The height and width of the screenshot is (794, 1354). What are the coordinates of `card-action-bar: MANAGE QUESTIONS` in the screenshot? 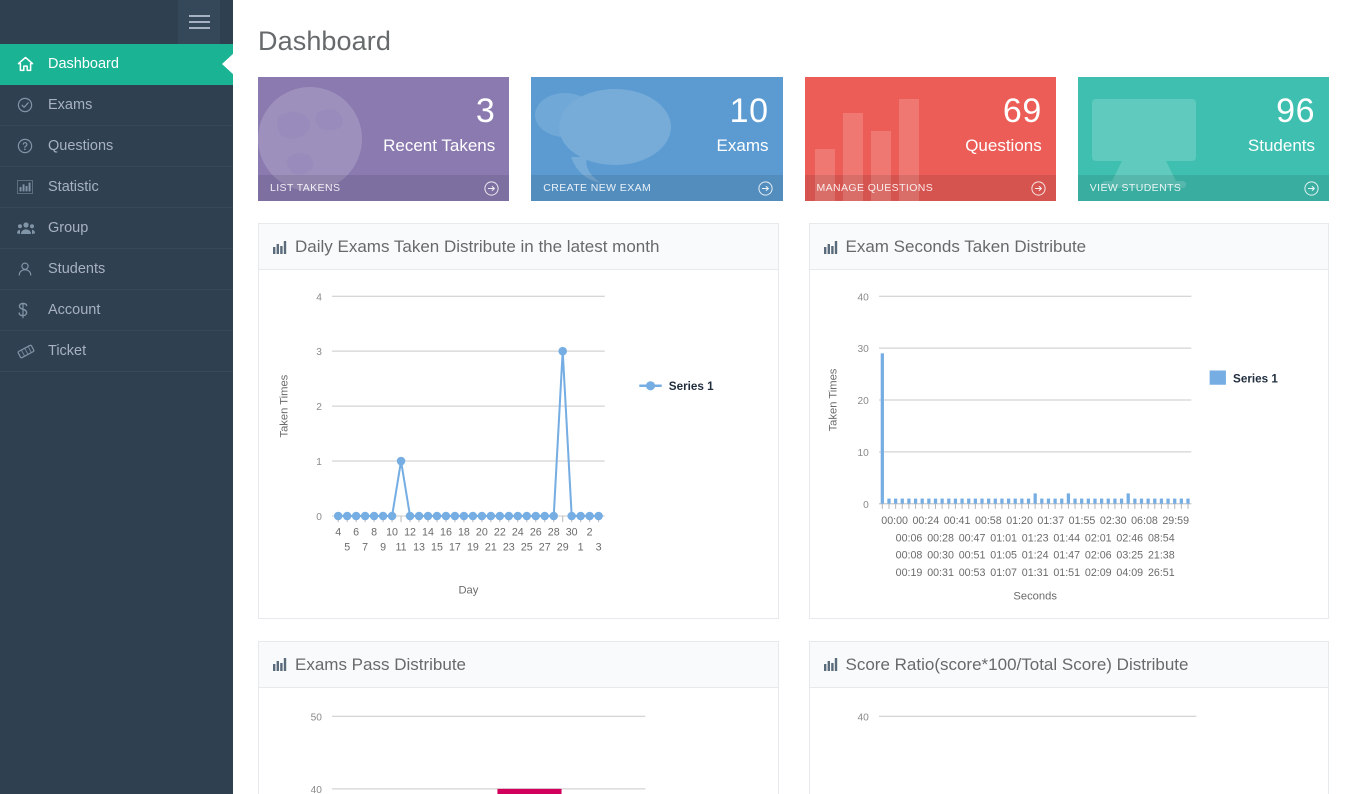 It's located at (930, 188).